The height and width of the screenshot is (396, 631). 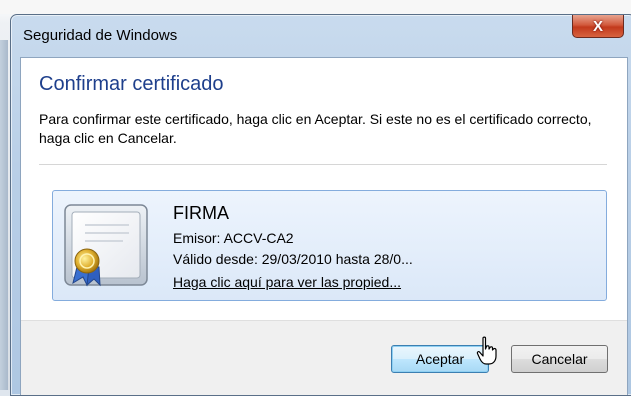 What do you see at coordinates (4, 215) in the screenshot?
I see `background-window-edge` at bounding box center [4, 215].